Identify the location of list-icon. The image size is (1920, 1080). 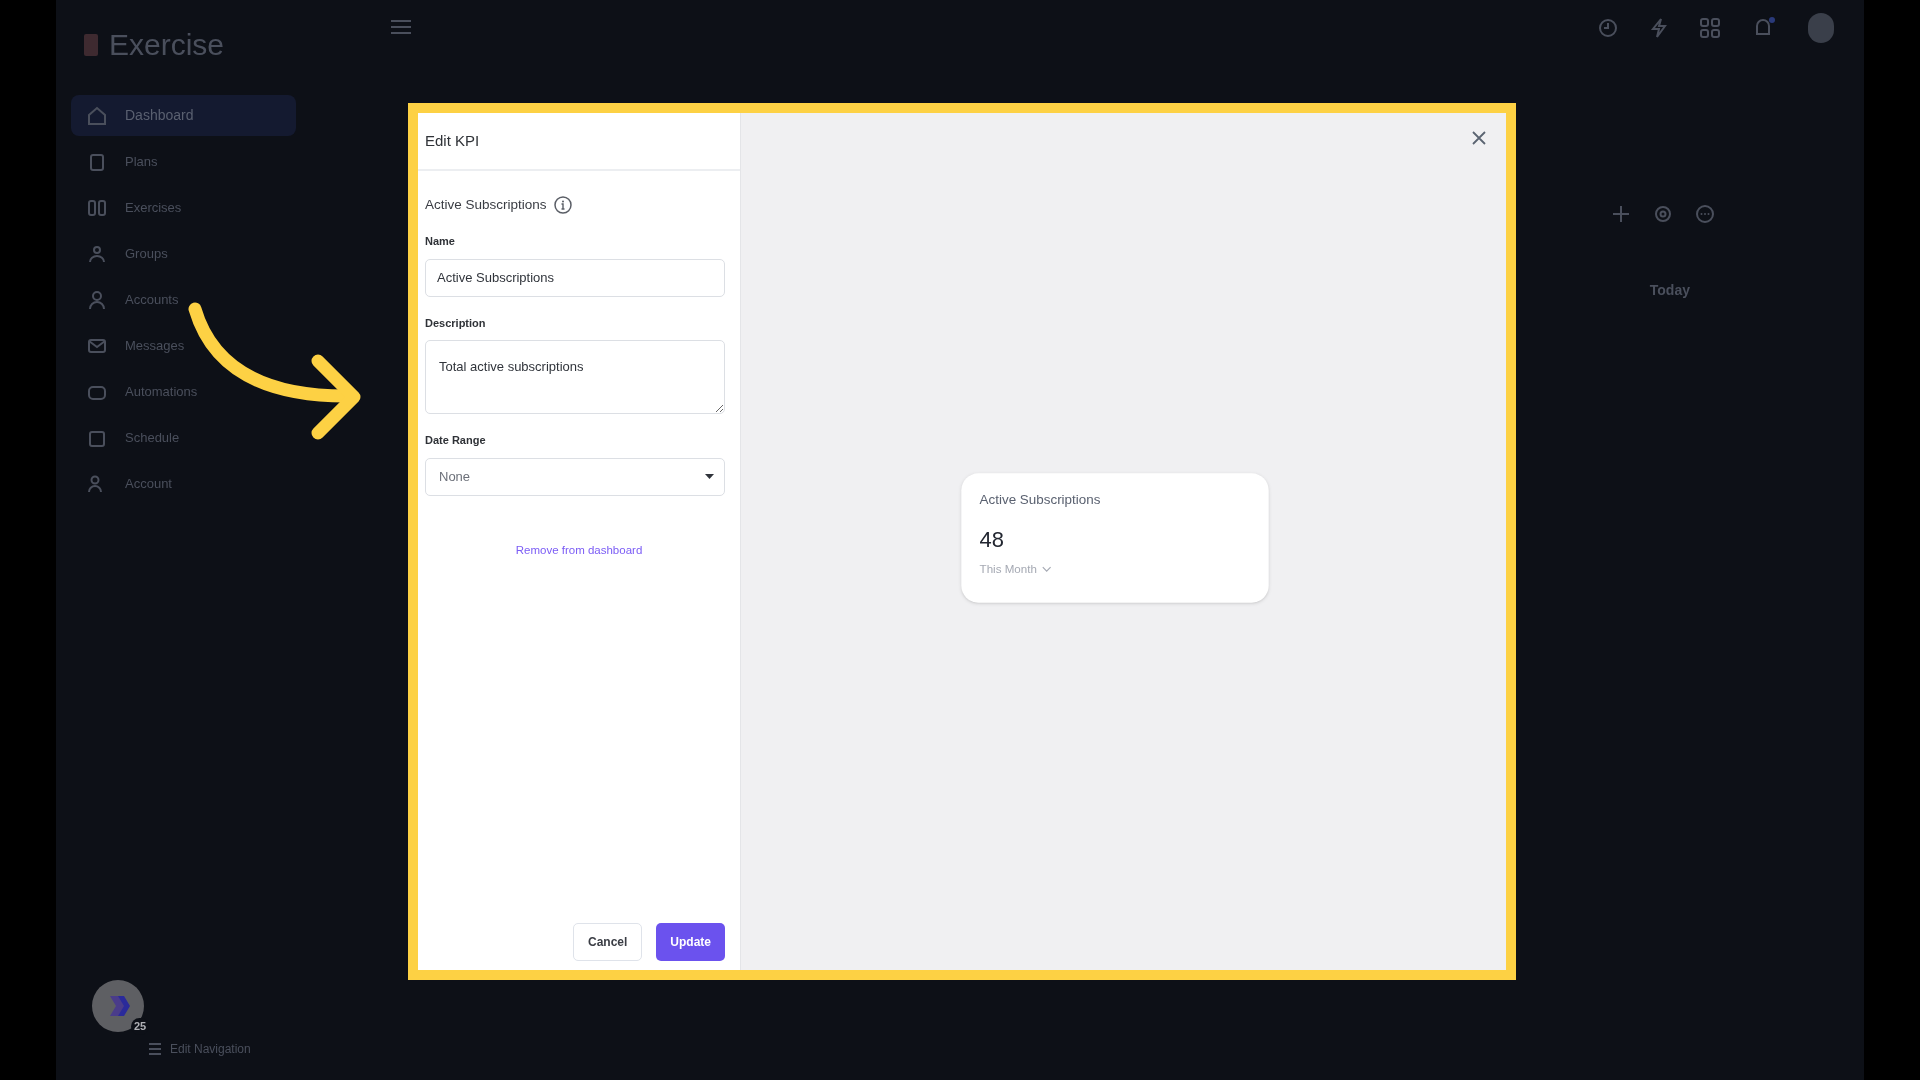
(155, 1049).